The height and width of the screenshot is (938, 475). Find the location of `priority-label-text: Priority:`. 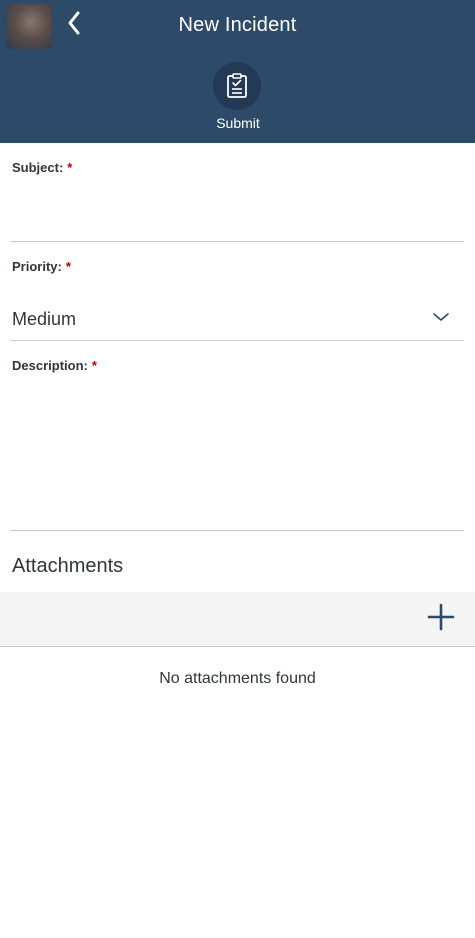

priority-label-text: Priority: is located at coordinates (37, 266).